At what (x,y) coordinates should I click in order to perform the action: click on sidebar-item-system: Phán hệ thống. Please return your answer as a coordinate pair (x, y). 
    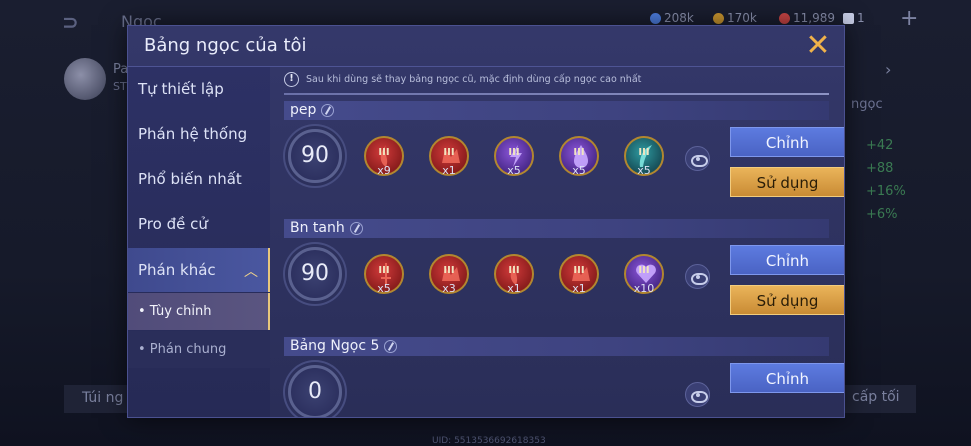
    Looking at the image, I should click on (199, 134).